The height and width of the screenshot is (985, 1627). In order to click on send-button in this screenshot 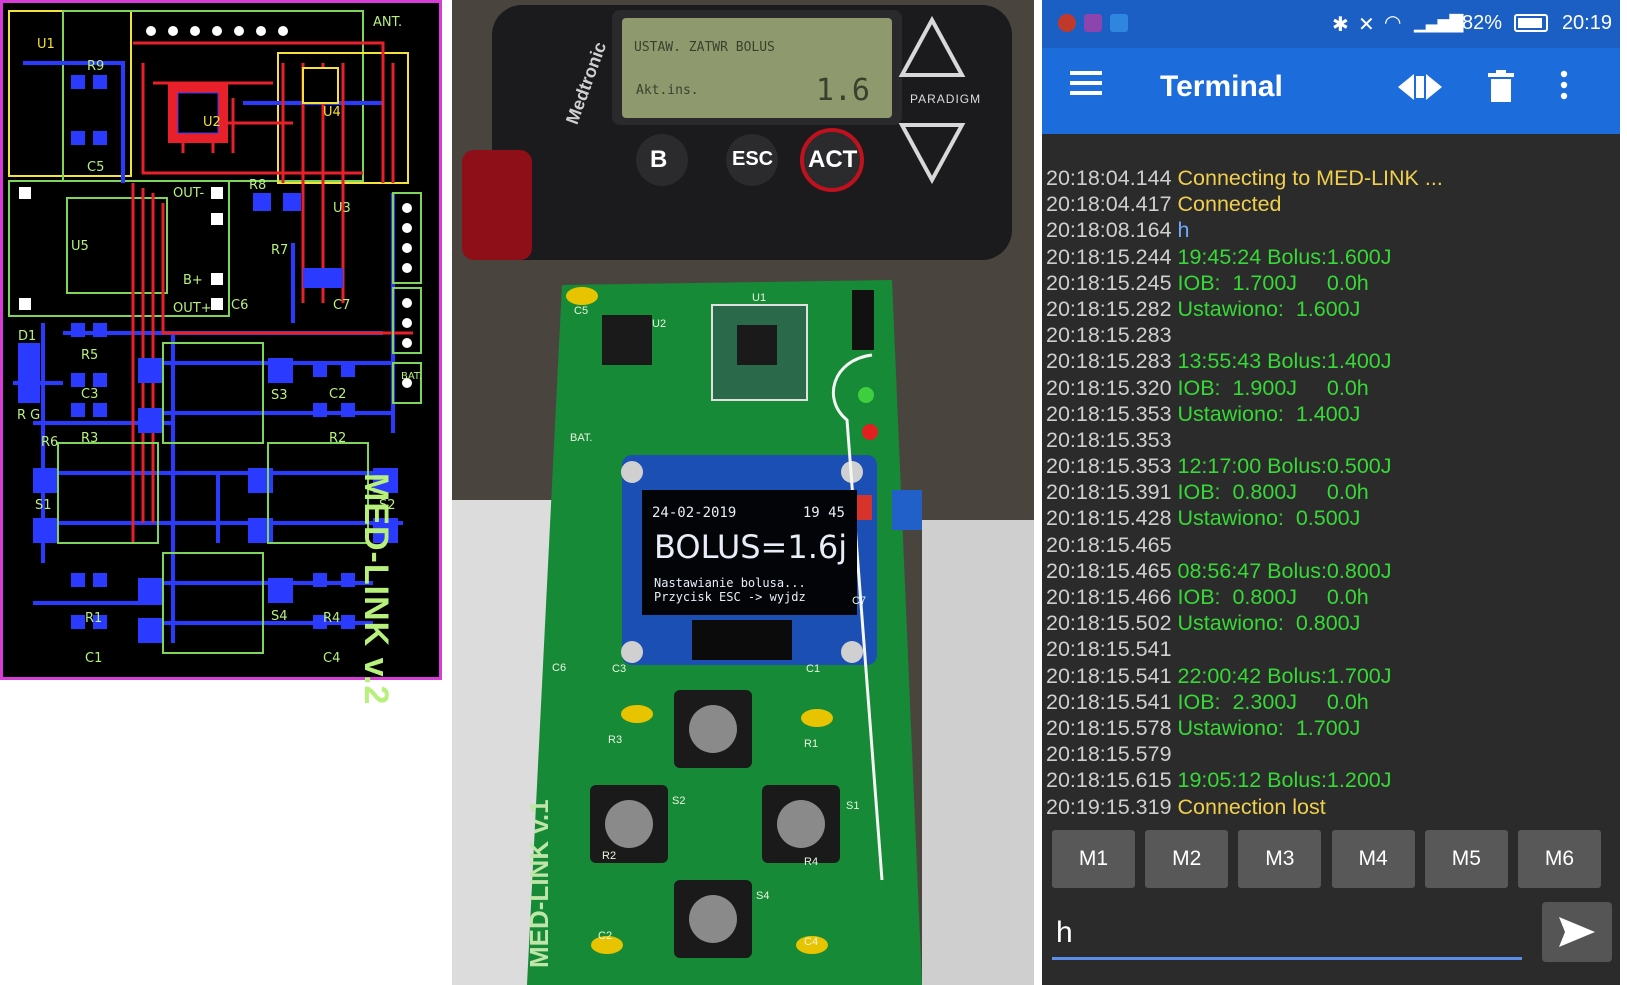, I will do `click(1577, 932)`.